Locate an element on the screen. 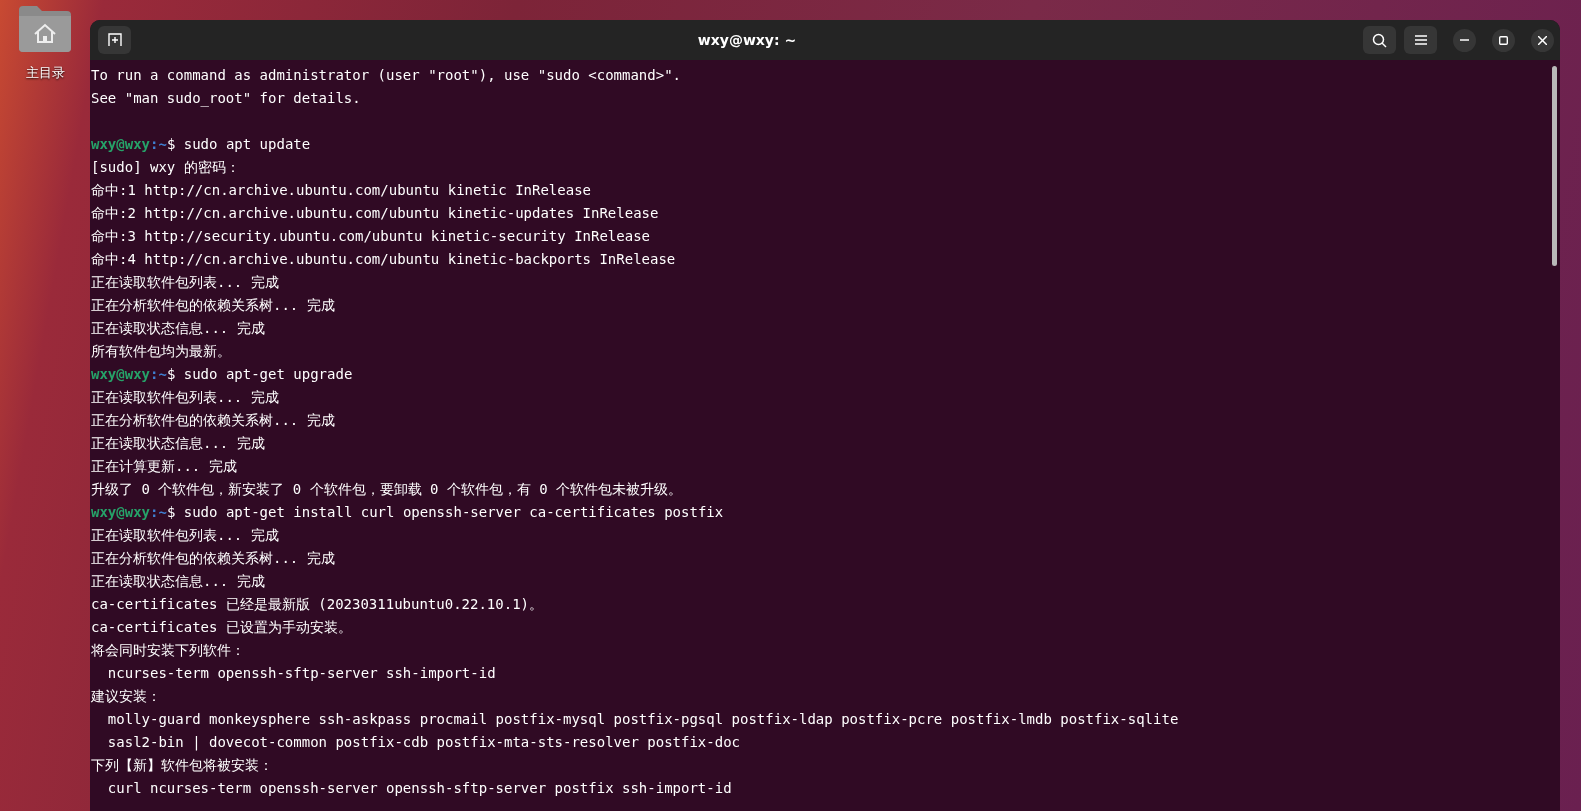 The width and height of the screenshot is (1581, 811). output-line: 将会同时安装下列软件： is located at coordinates (168, 650).